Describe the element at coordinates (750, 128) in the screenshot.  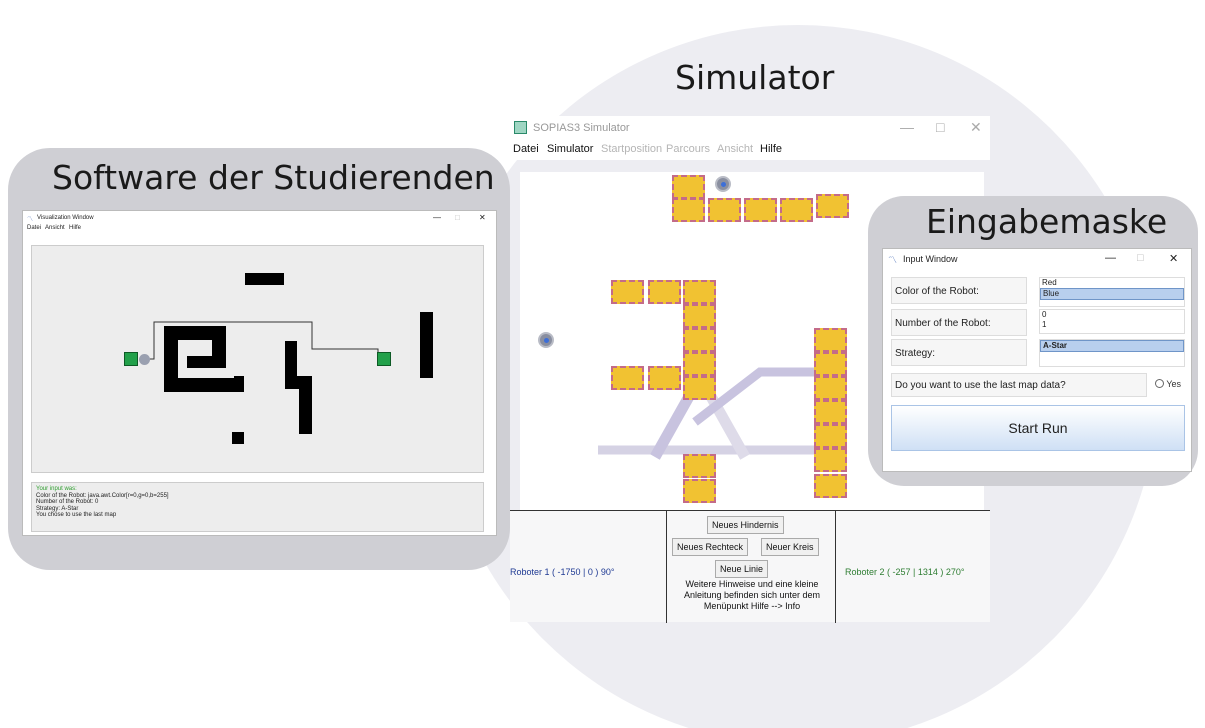
I see `simulator-titlebar: SOPIAS3 Simulator — □ ✕` at that location.